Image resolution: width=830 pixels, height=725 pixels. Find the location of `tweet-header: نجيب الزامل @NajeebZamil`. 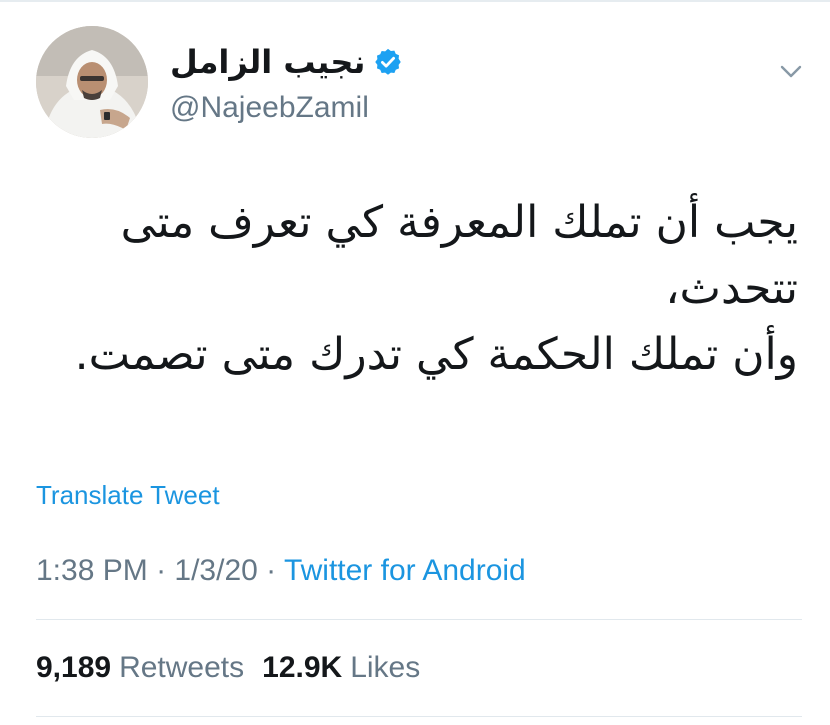

tweet-header: نجيب الزامل @NajeebZamil is located at coordinates (421, 83).